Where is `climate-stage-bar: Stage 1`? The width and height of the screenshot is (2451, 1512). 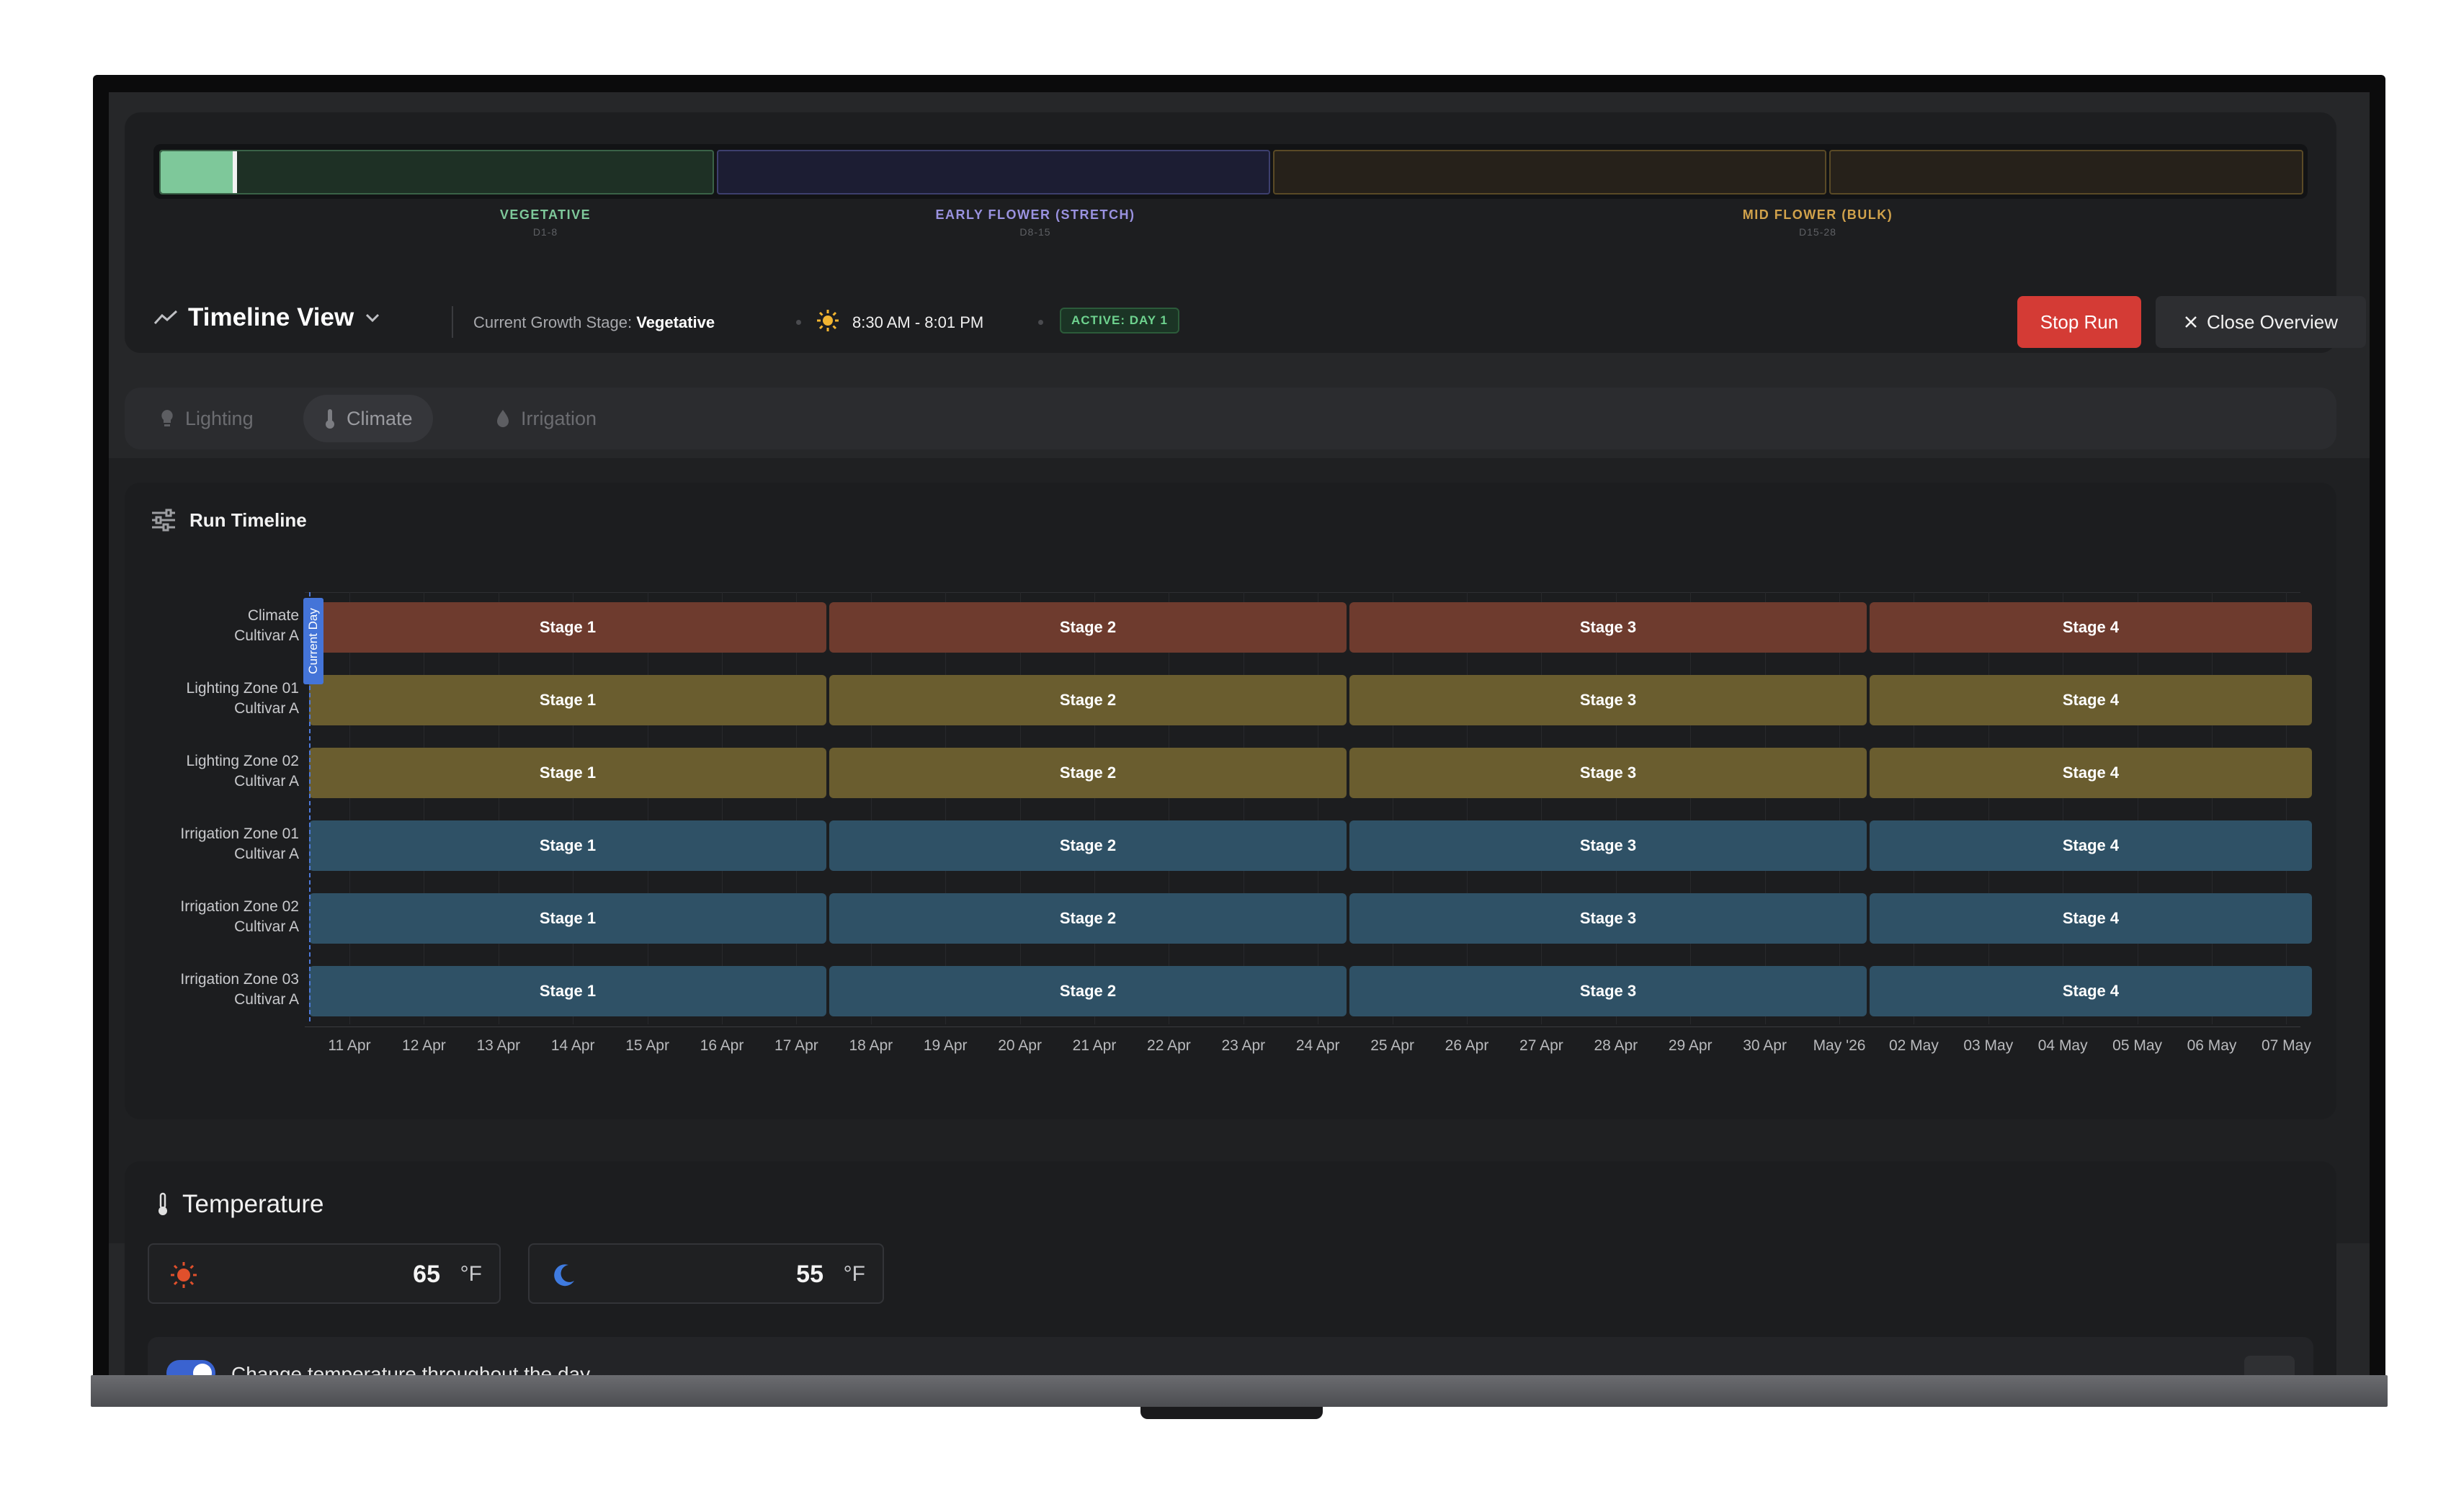
climate-stage-bar: Stage 1 is located at coordinates (567, 627).